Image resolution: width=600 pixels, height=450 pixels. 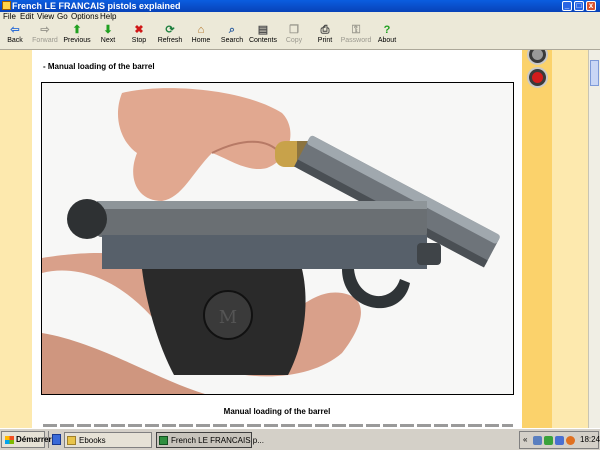 What do you see at coordinates (201, 37) in the screenshot?
I see `home-button: ⌂ Home` at bounding box center [201, 37].